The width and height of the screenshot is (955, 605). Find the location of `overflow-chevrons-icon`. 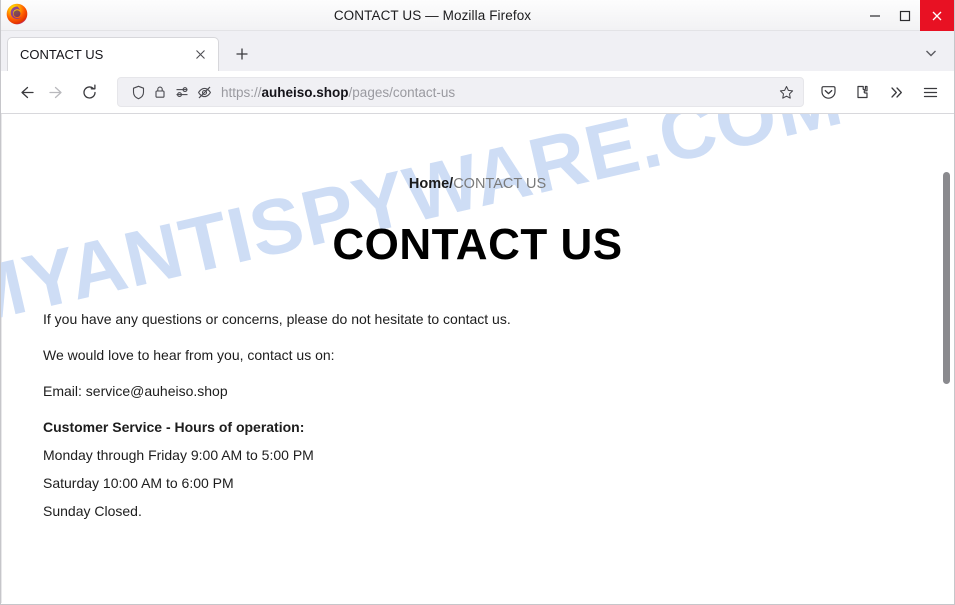

overflow-chevrons-icon is located at coordinates (896, 92).